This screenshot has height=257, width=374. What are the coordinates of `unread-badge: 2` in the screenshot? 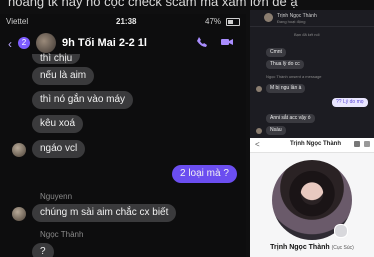 It's located at (24, 43).